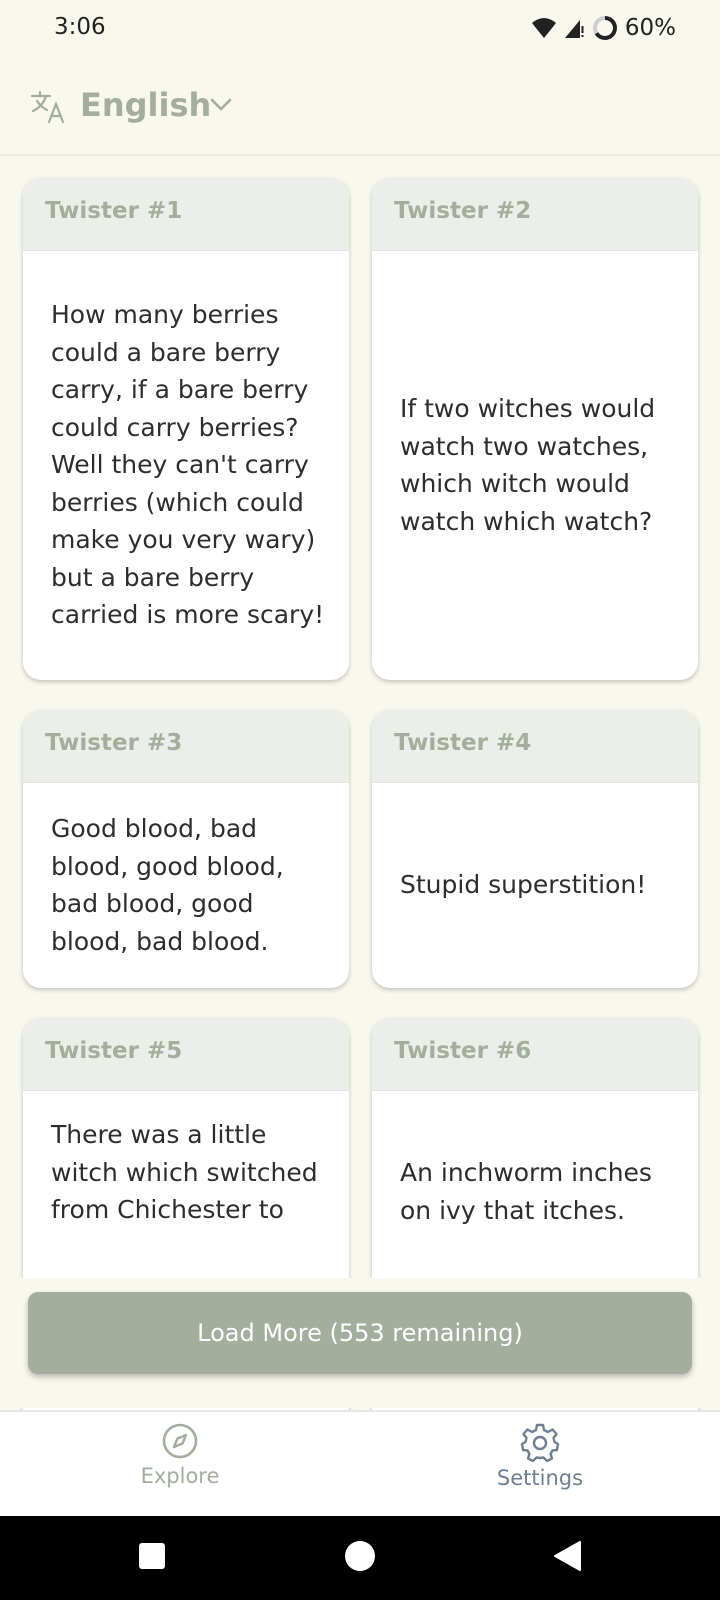 The image size is (720, 1600). What do you see at coordinates (574, 29) in the screenshot?
I see `cell-signal-icon` at bounding box center [574, 29].